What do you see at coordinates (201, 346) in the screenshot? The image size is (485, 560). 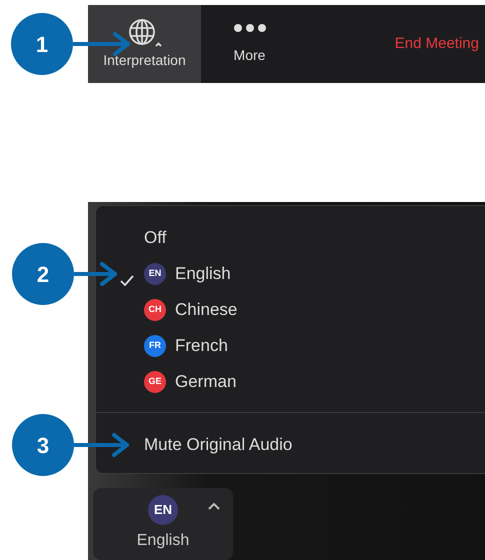 I see `language-option: French` at bounding box center [201, 346].